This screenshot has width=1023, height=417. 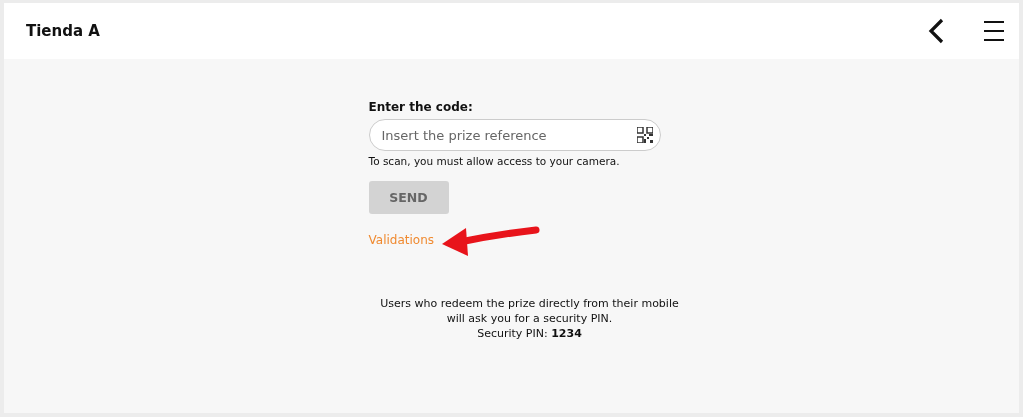 I want to click on camera-hint: To scan, you must allow access to your camera., so click(x=494, y=161).